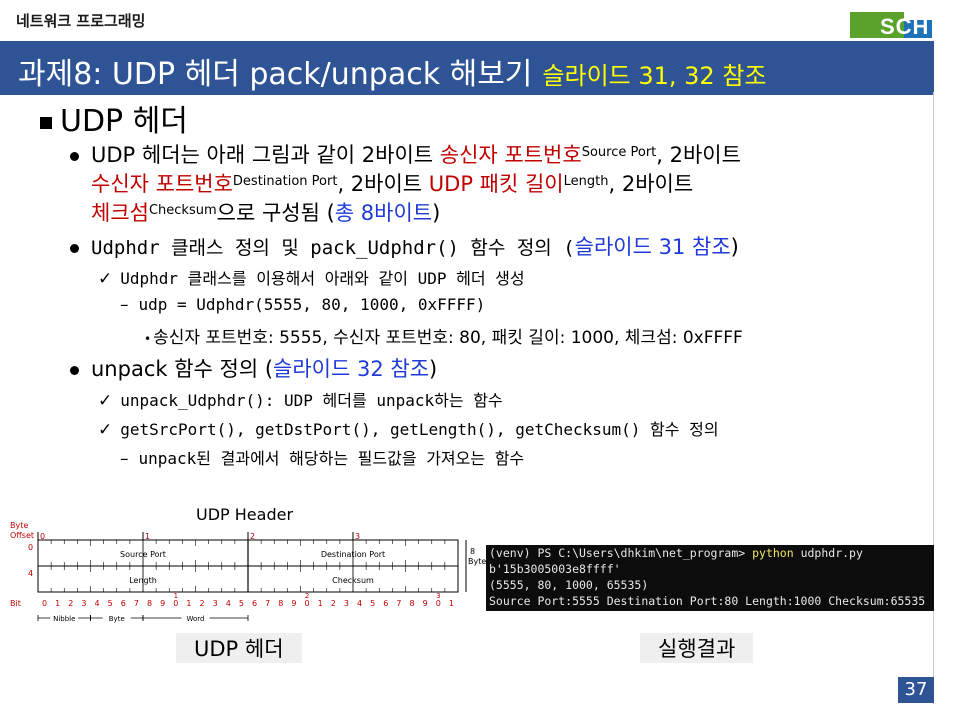  Describe the element at coordinates (438, 596) in the screenshot. I see `decade-mark: 3` at that location.